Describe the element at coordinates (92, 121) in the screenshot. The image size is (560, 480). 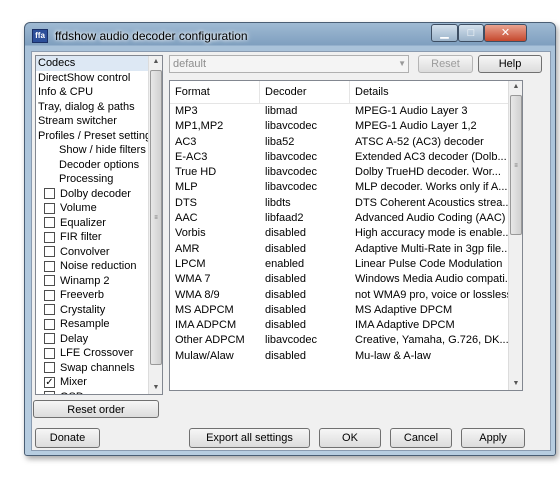
I see `tree-item: Stream switcher` at that location.